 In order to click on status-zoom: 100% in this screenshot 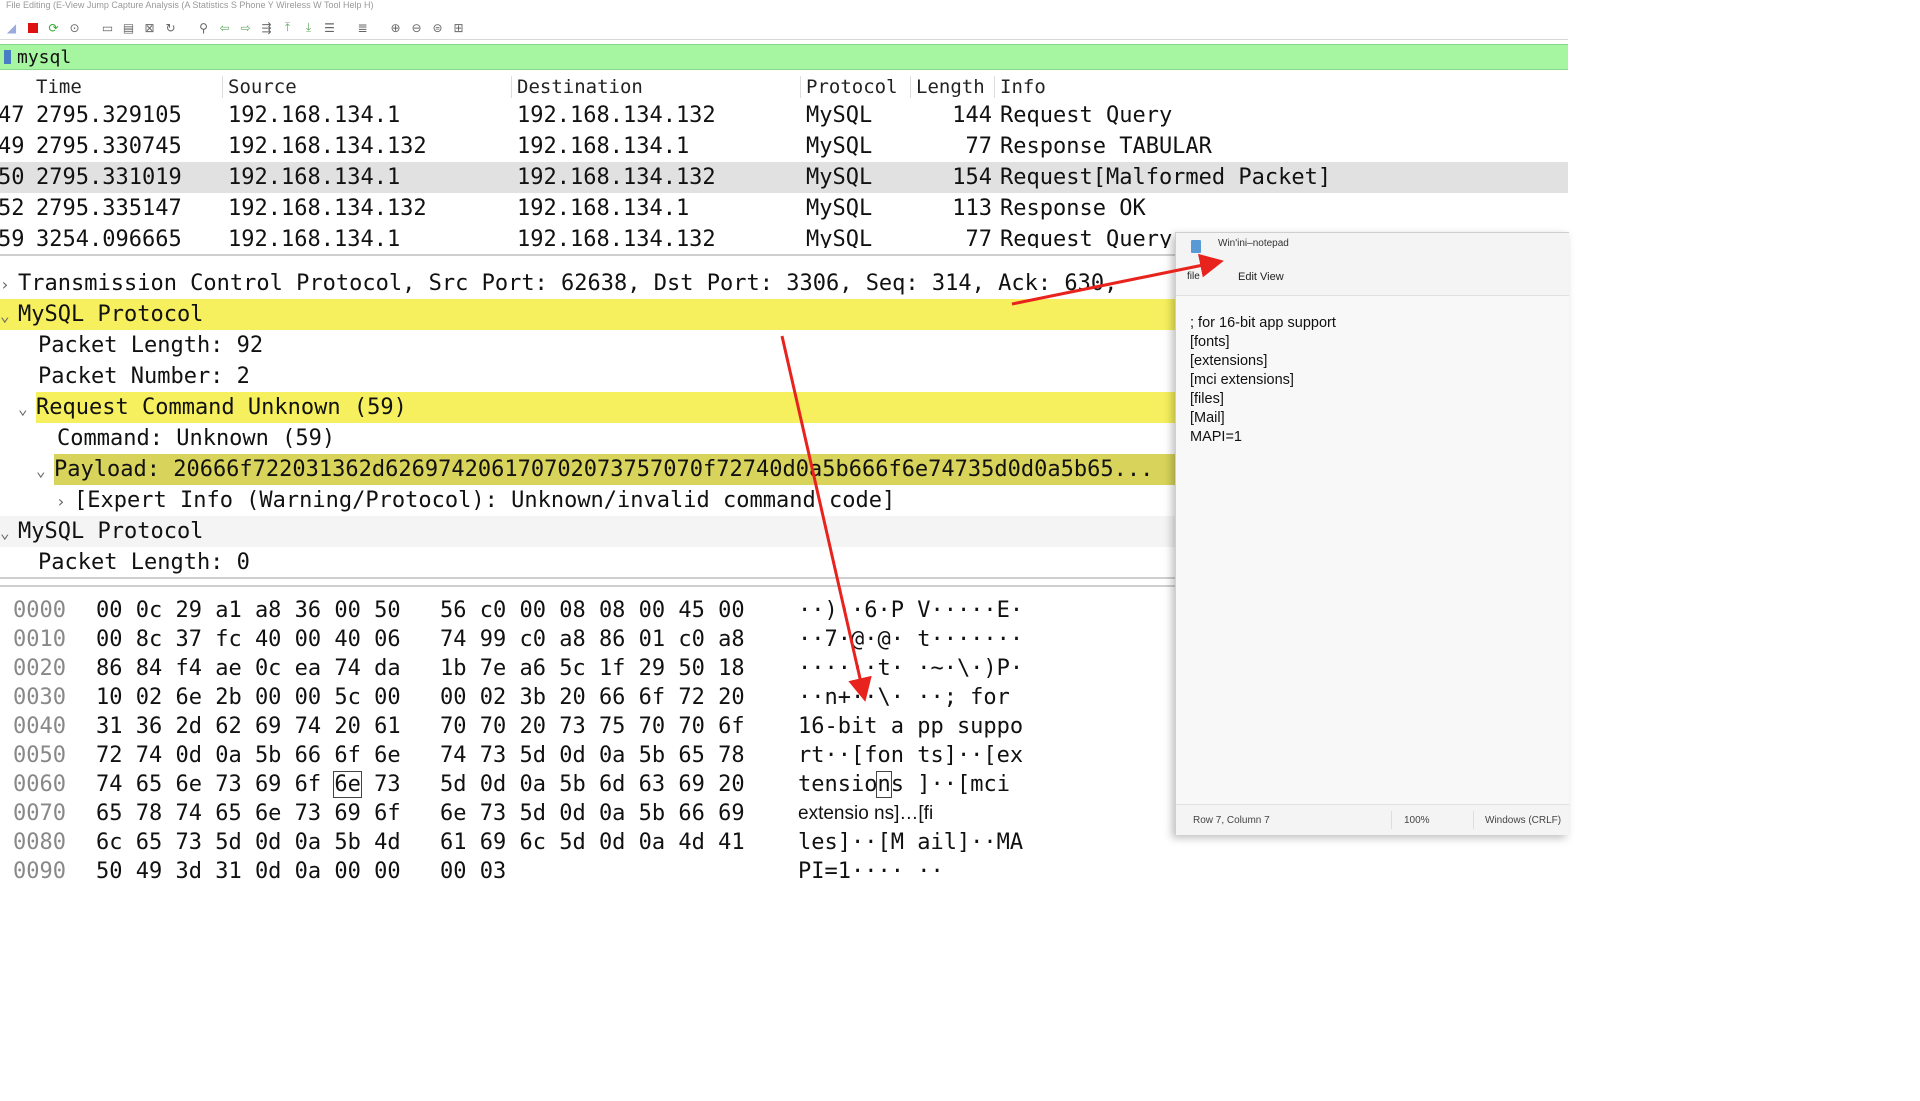, I will do `click(1417, 820)`.